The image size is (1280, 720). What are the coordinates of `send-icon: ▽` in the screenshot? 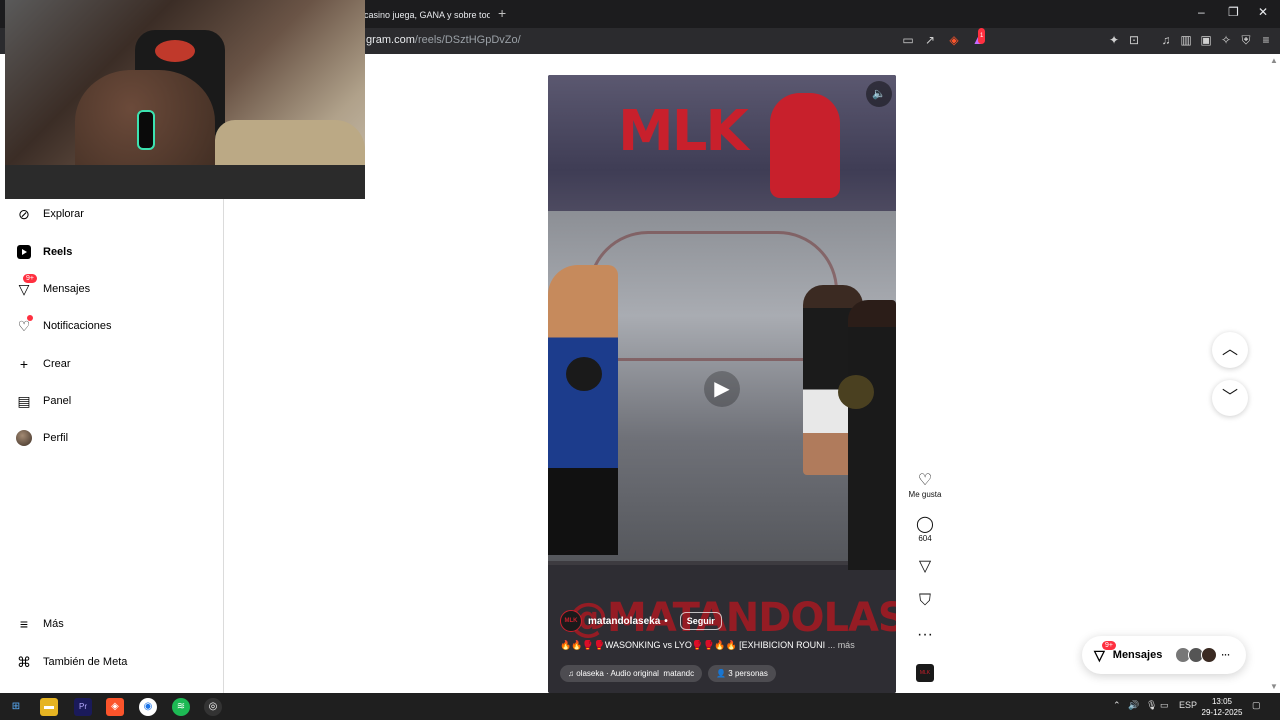 It's located at (925, 566).